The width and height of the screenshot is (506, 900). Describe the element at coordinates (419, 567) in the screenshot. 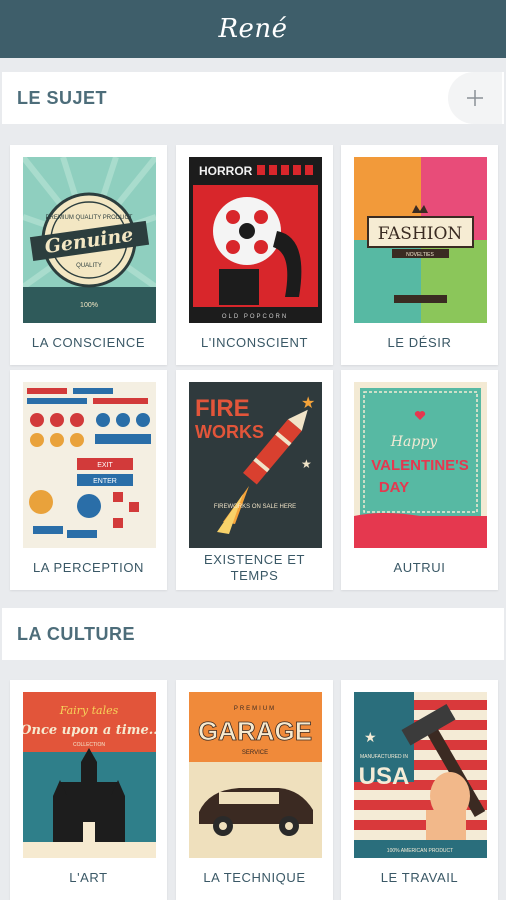

I see `card-caption: AUTRUI` at that location.